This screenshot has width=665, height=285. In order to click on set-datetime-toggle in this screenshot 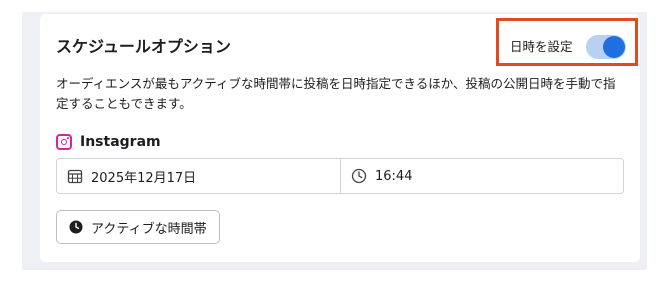, I will do `click(606, 47)`.